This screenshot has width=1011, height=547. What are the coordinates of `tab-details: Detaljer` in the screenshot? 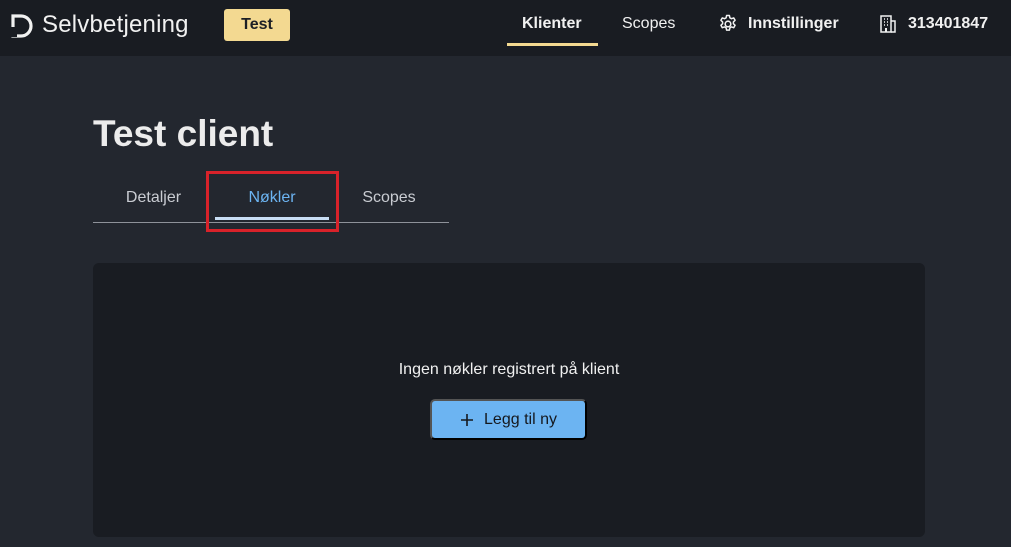 It's located at (153, 197).